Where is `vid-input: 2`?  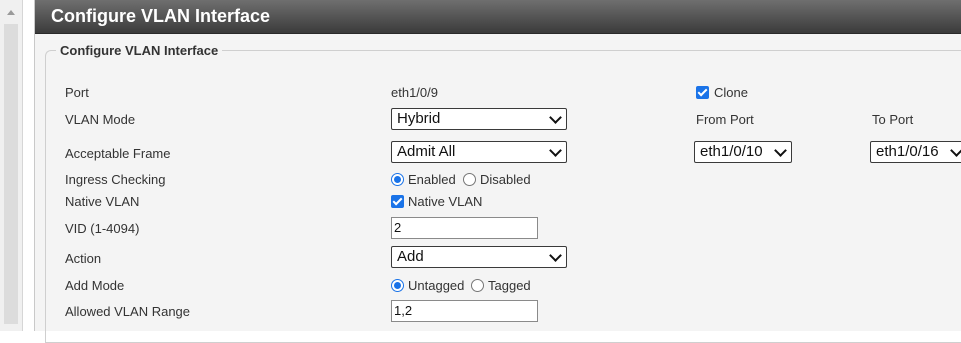
vid-input: 2 is located at coordinates (464, 228).